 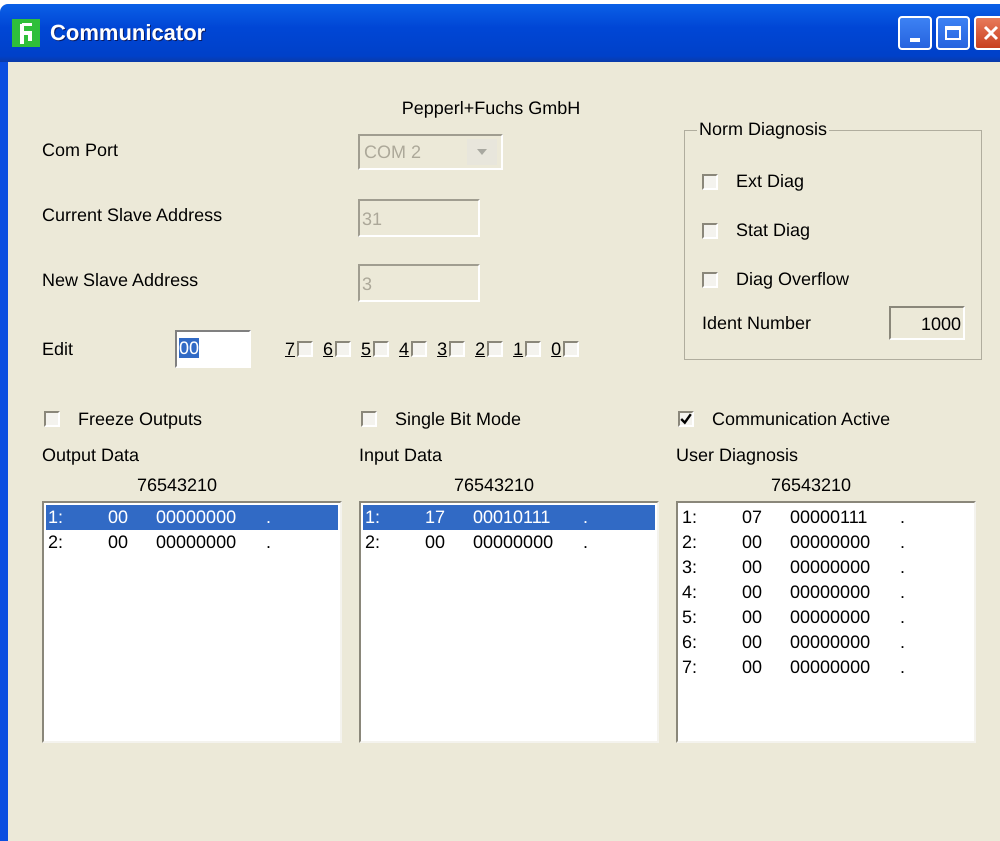 What do you see at coordinates (518, 349) in the screenshot?
I see `bit-label: 1` at bounding box center [518, 349].